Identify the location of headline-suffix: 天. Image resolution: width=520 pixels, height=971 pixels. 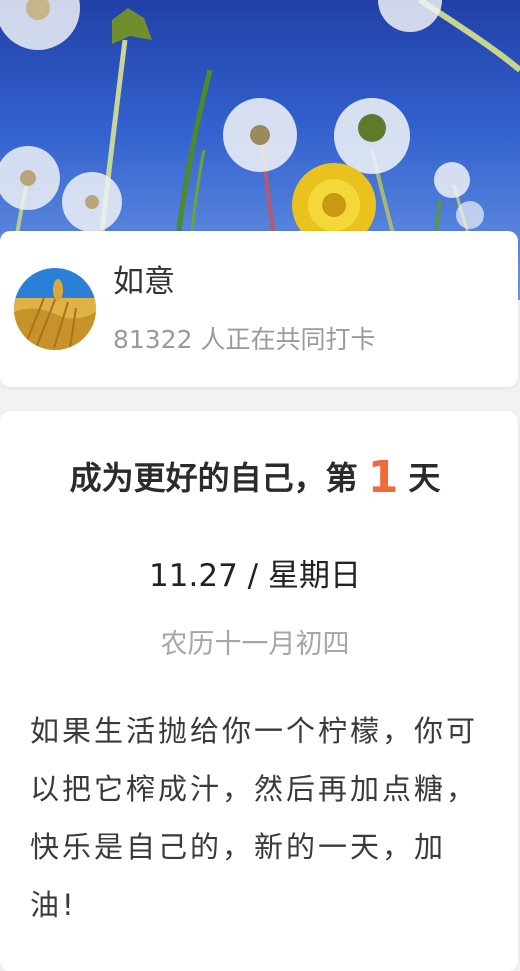
(424, 478).